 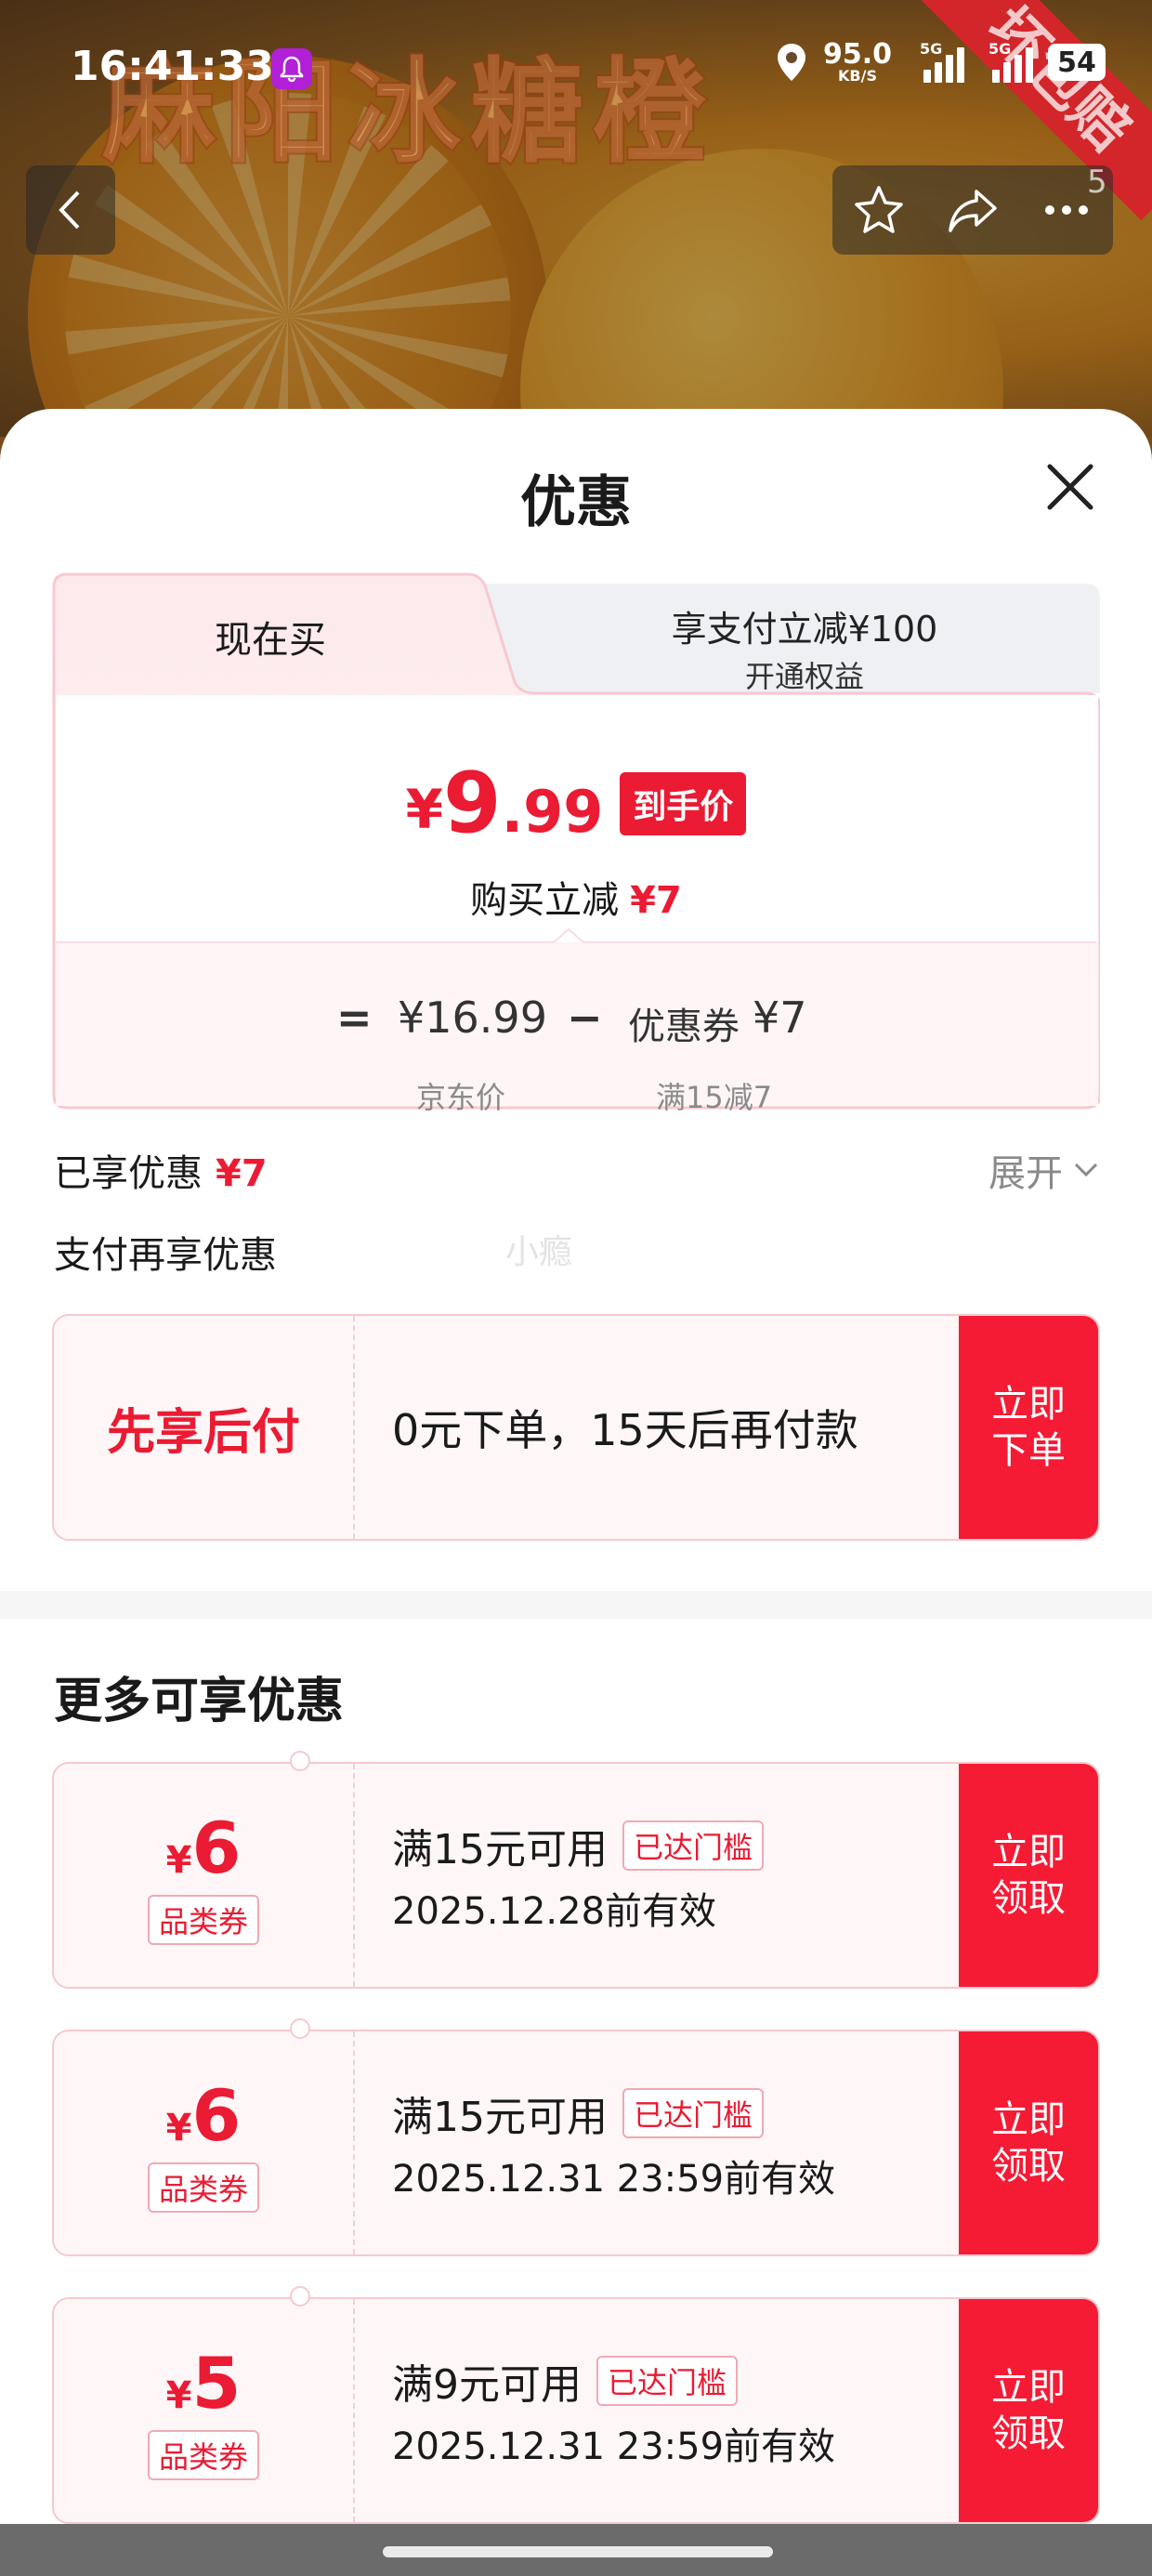 I want to click on notification-bell-icon, so click(x=291, y=68).